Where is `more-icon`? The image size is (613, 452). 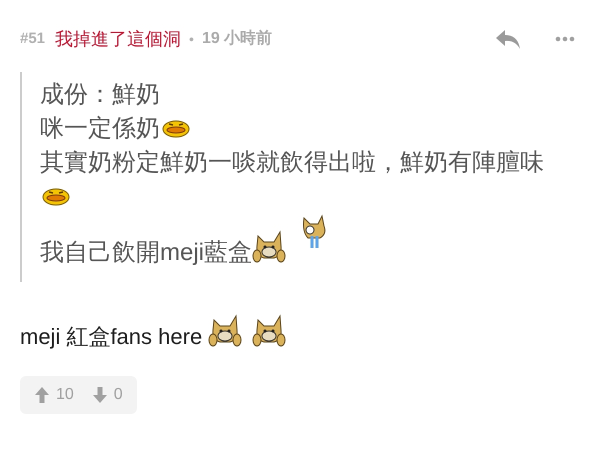
more-icon is located at coordinates (565, 39).